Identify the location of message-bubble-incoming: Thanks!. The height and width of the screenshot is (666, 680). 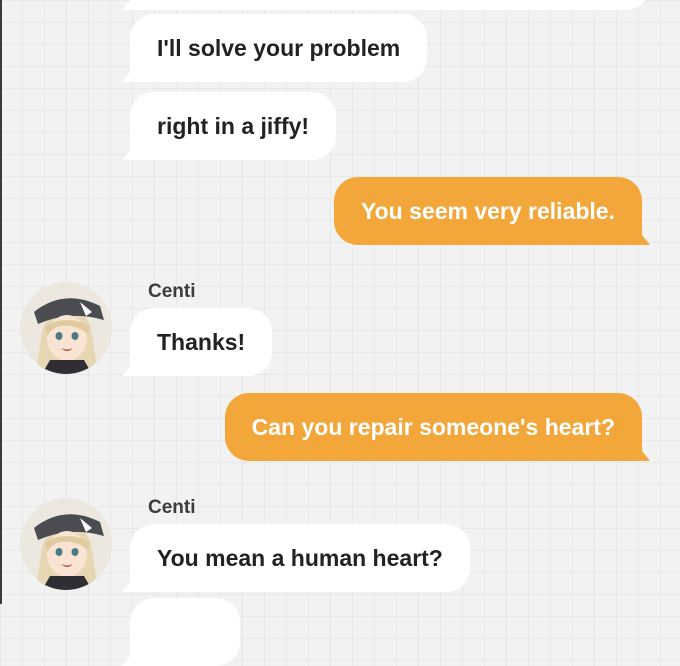
(197, 342).